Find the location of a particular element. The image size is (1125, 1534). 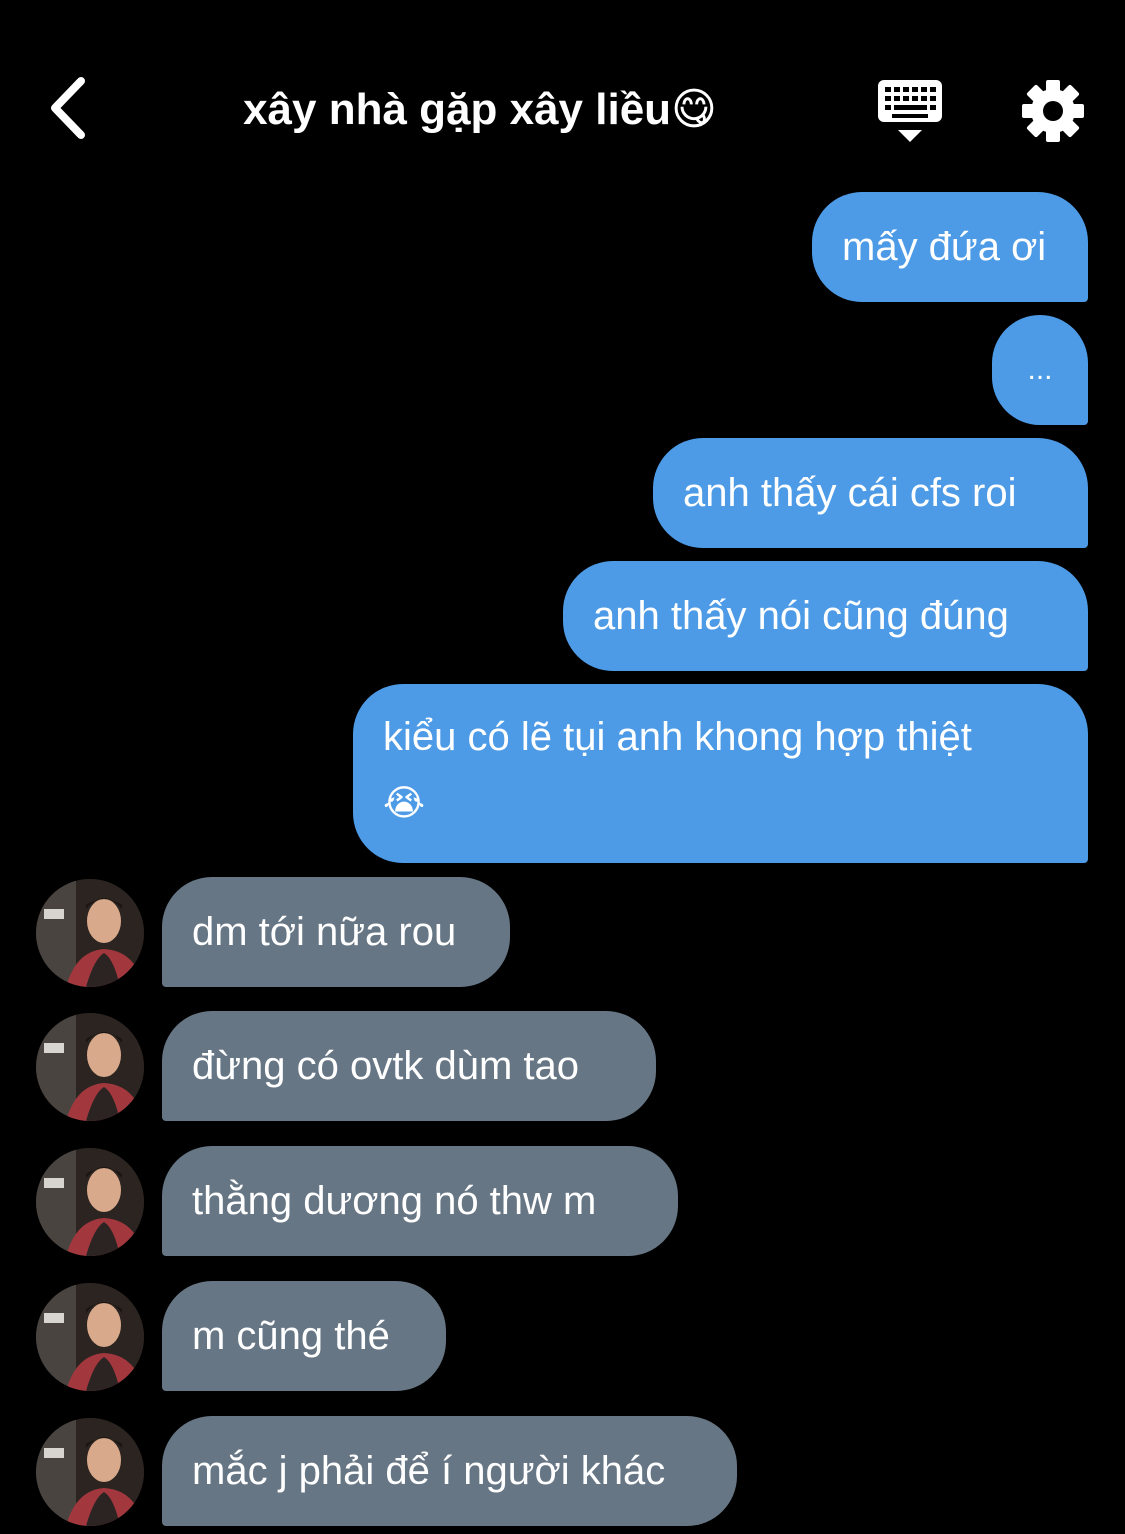

settings-button is located at coordinates (1053, 111).